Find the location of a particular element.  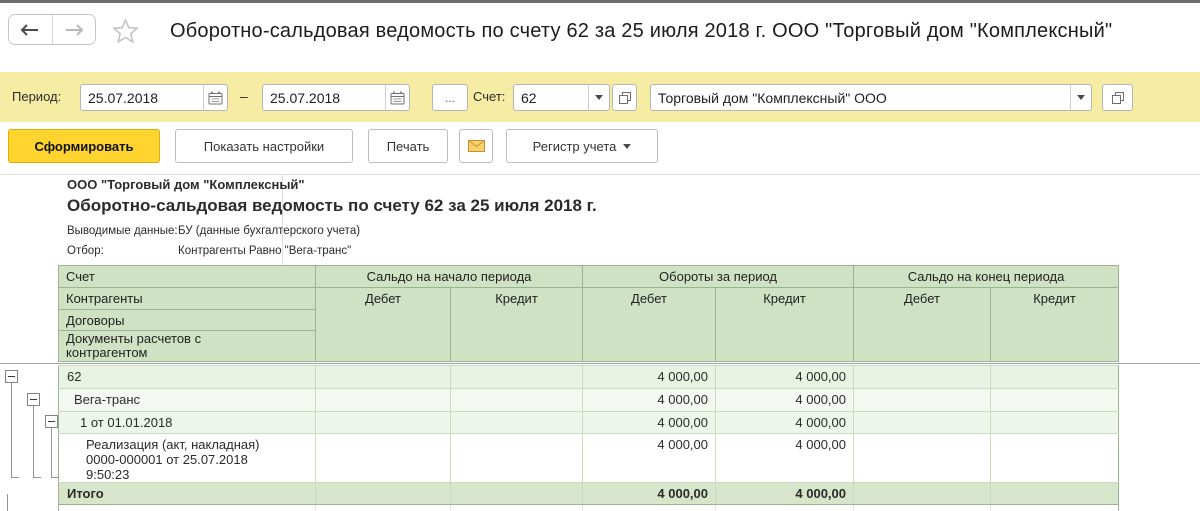

table-row-counterparty: Вега-транс 4 000,00 4 000,00 is located at coordinates (588, 400).